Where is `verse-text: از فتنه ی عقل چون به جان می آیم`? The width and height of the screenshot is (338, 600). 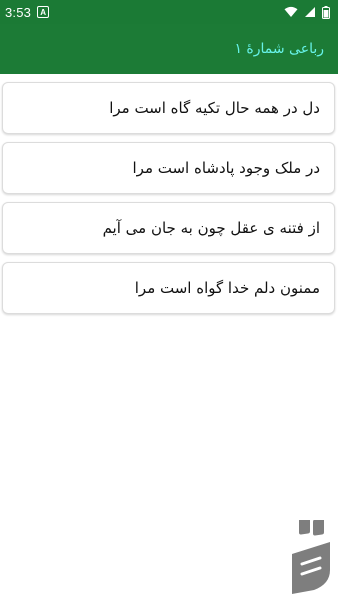
verse-text: از فتنه ی عقل چون به جان می آیم is located at coordinates (211, 228).